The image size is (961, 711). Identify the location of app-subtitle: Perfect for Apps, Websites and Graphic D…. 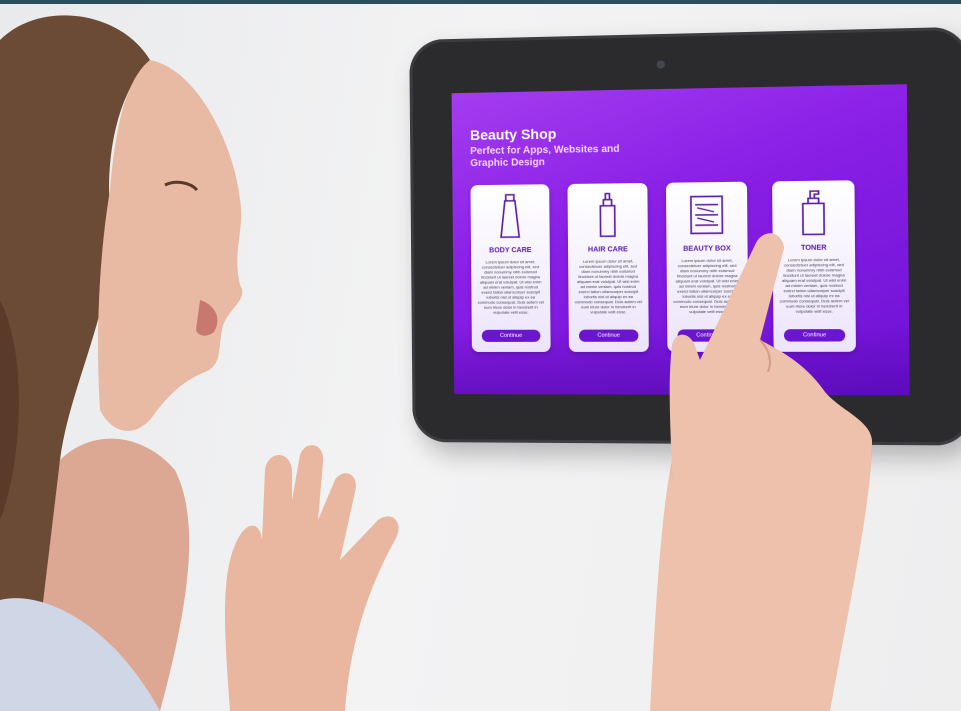
(551, 156).